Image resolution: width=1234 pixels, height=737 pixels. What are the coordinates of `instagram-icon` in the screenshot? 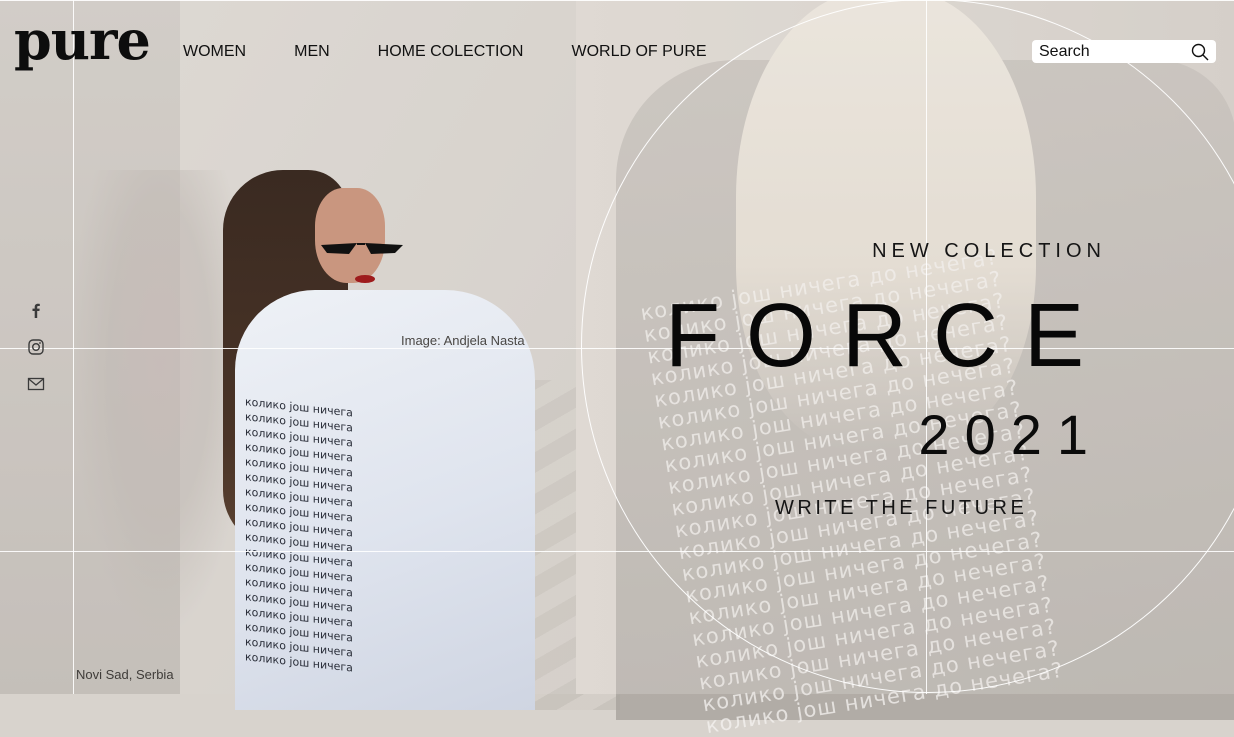 It's located at (36, 347).